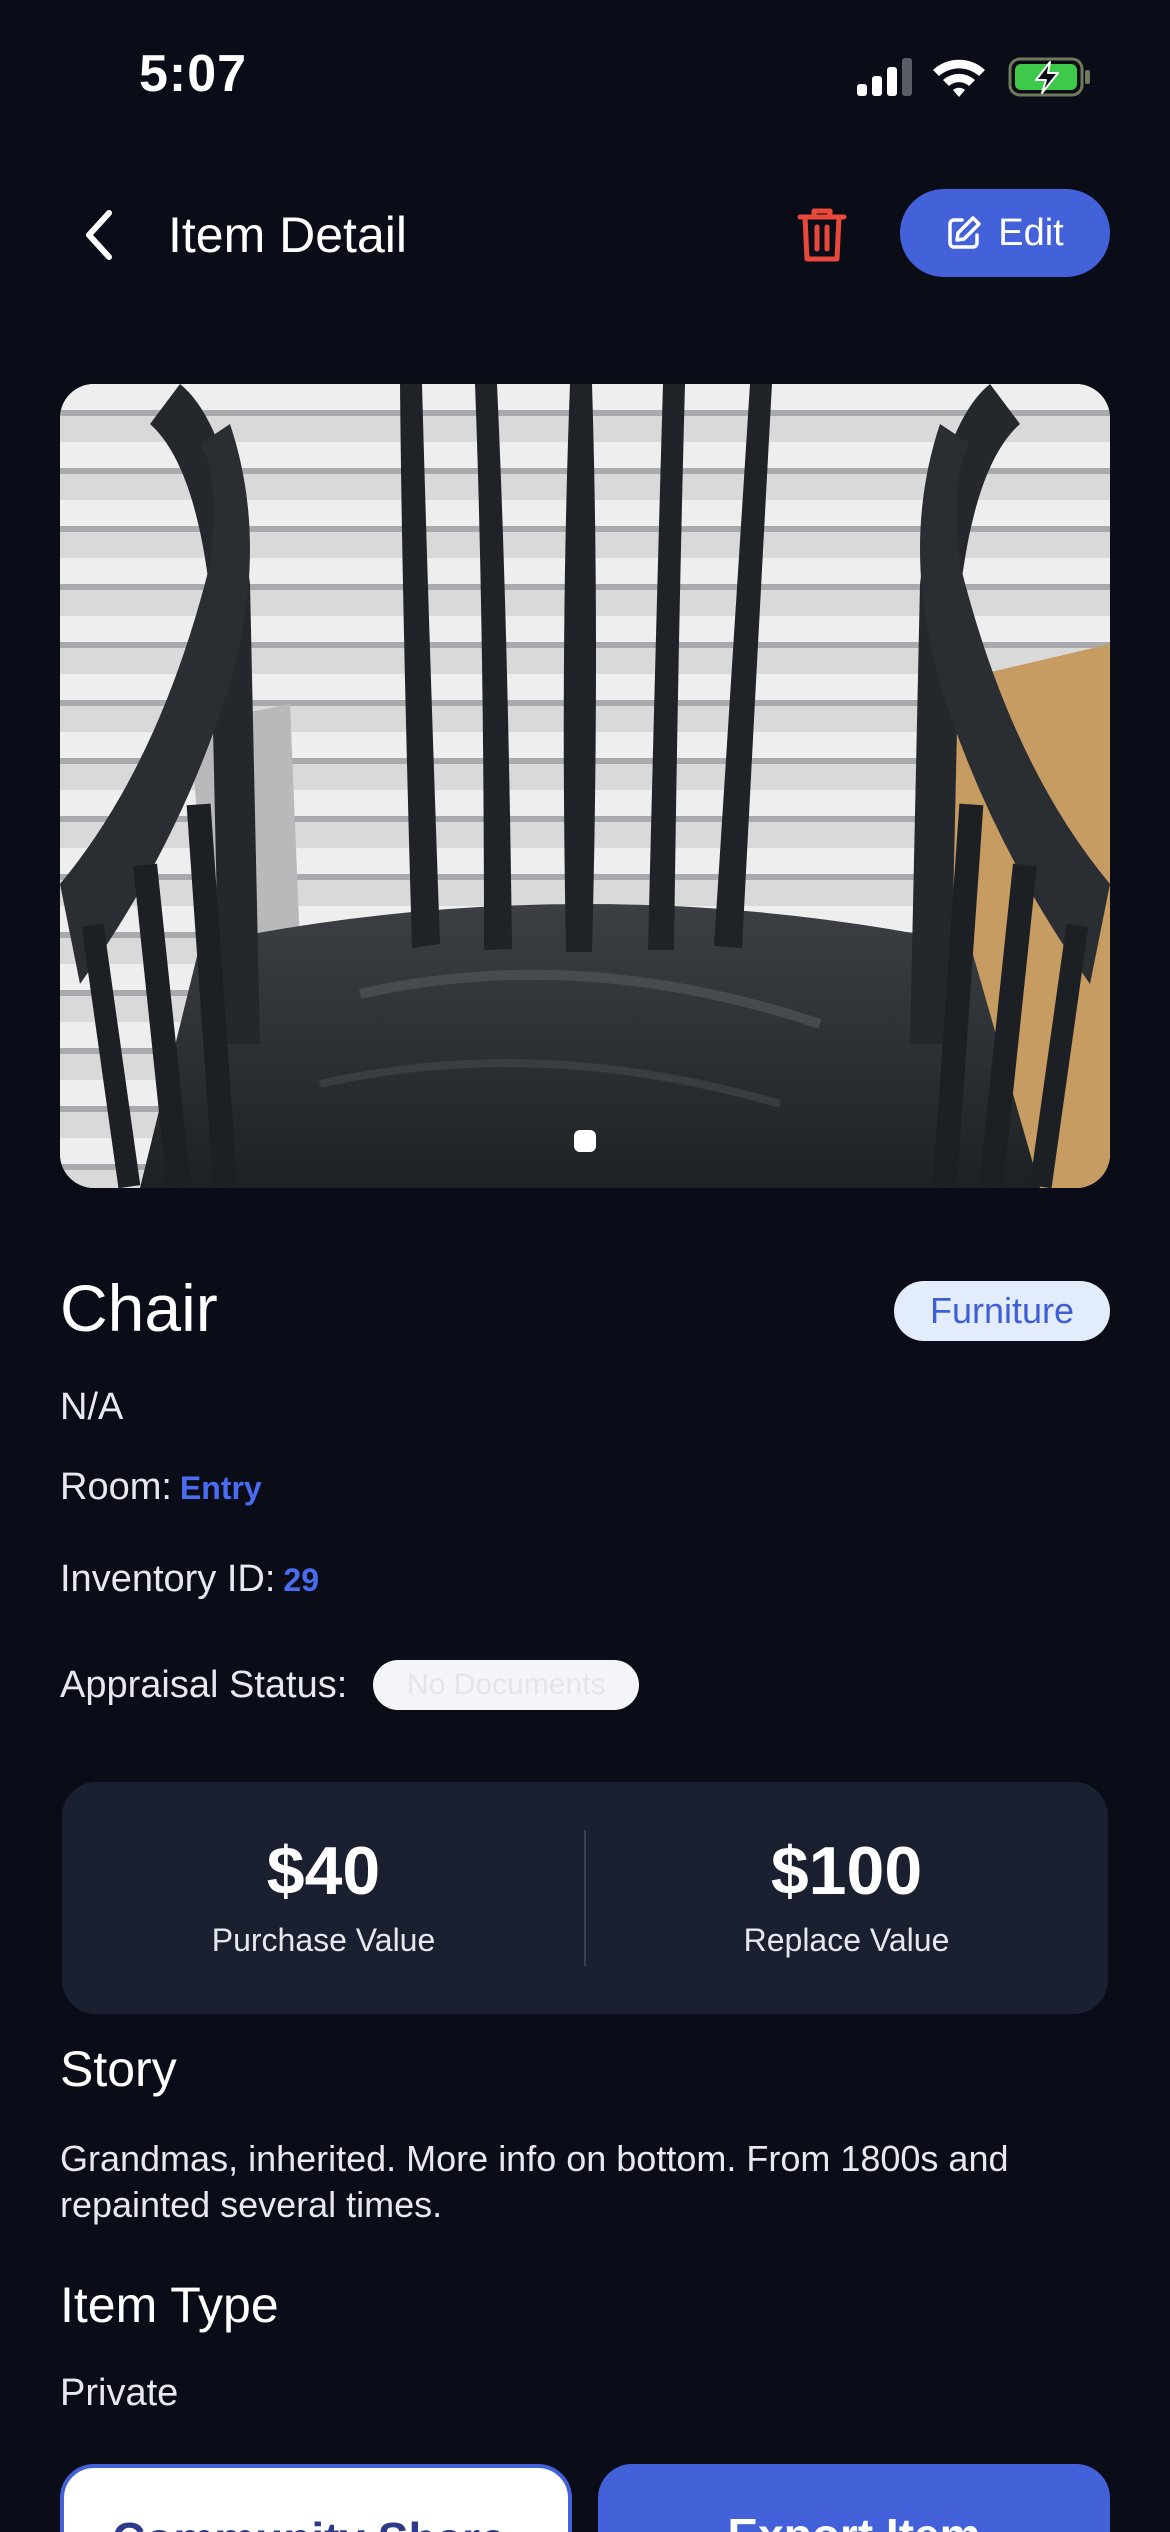 This screenshot has height=2532, width=1170. Describe the element at coordinates (1049, 77) in the screenshot. I see `battery-charging-icon` at that location.